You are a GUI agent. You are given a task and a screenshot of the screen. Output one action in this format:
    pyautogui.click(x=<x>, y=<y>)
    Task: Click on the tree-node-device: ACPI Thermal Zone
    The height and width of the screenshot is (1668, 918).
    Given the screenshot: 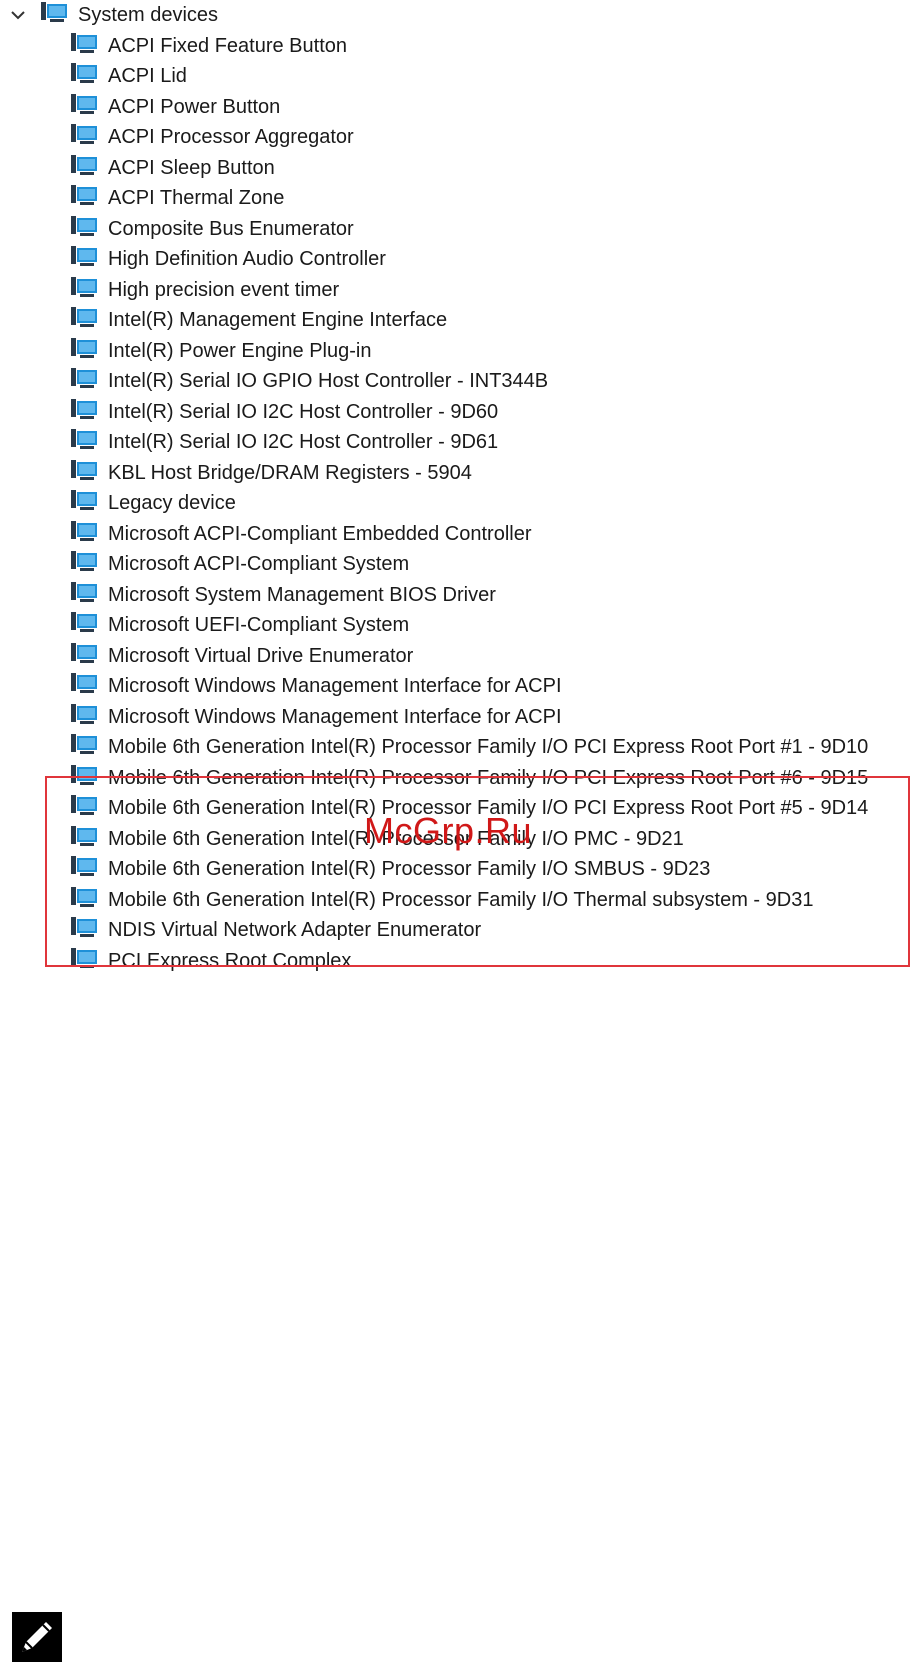 What is the action you would take?
    pyautogui.click(x=177, y=198)
    